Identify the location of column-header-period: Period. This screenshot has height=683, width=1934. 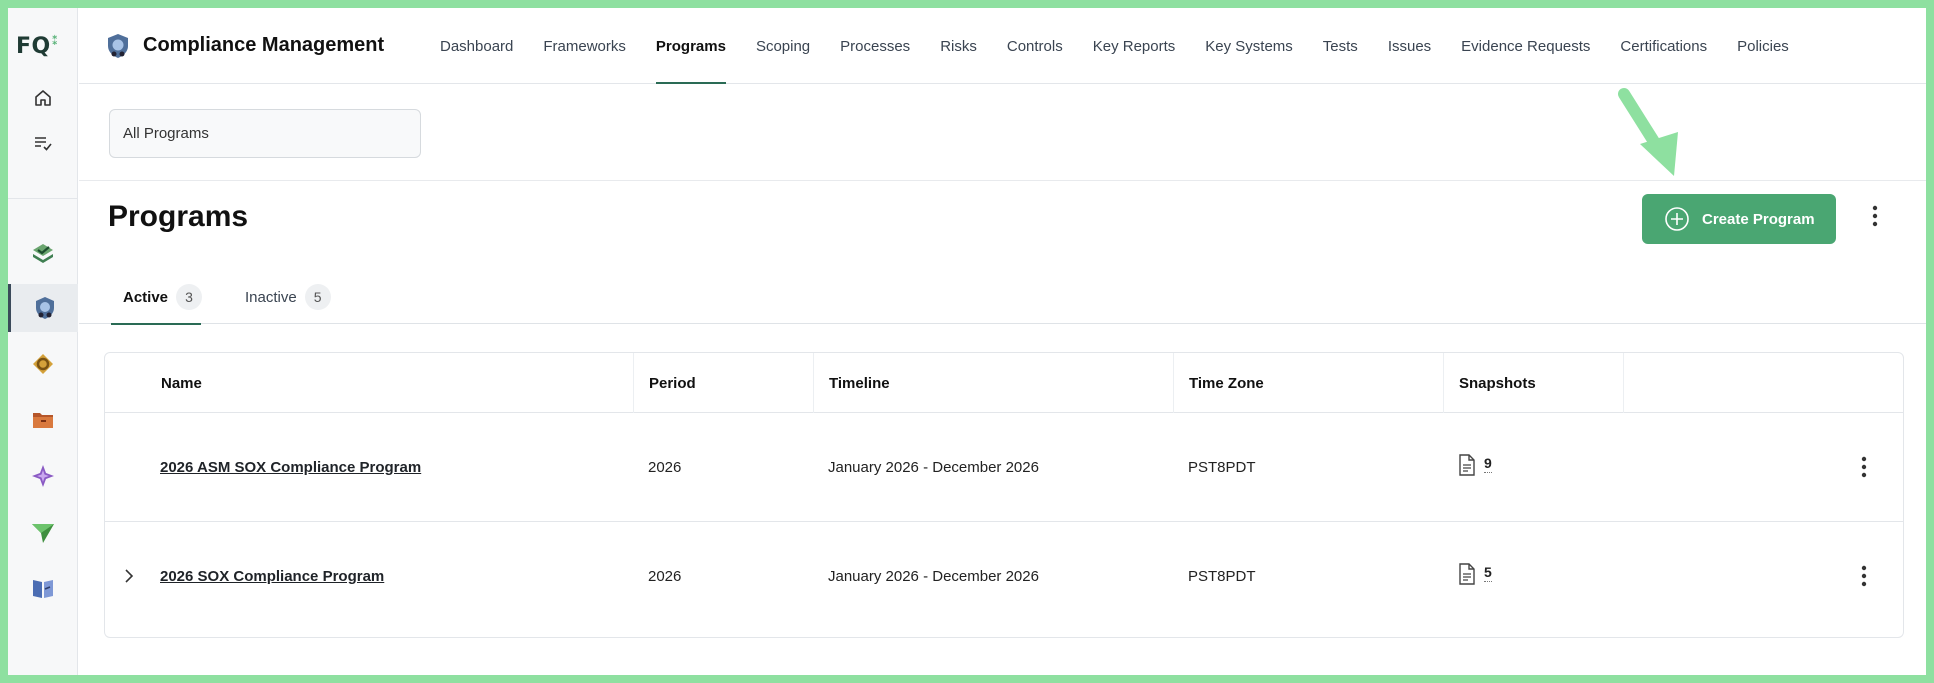
(722, 383).